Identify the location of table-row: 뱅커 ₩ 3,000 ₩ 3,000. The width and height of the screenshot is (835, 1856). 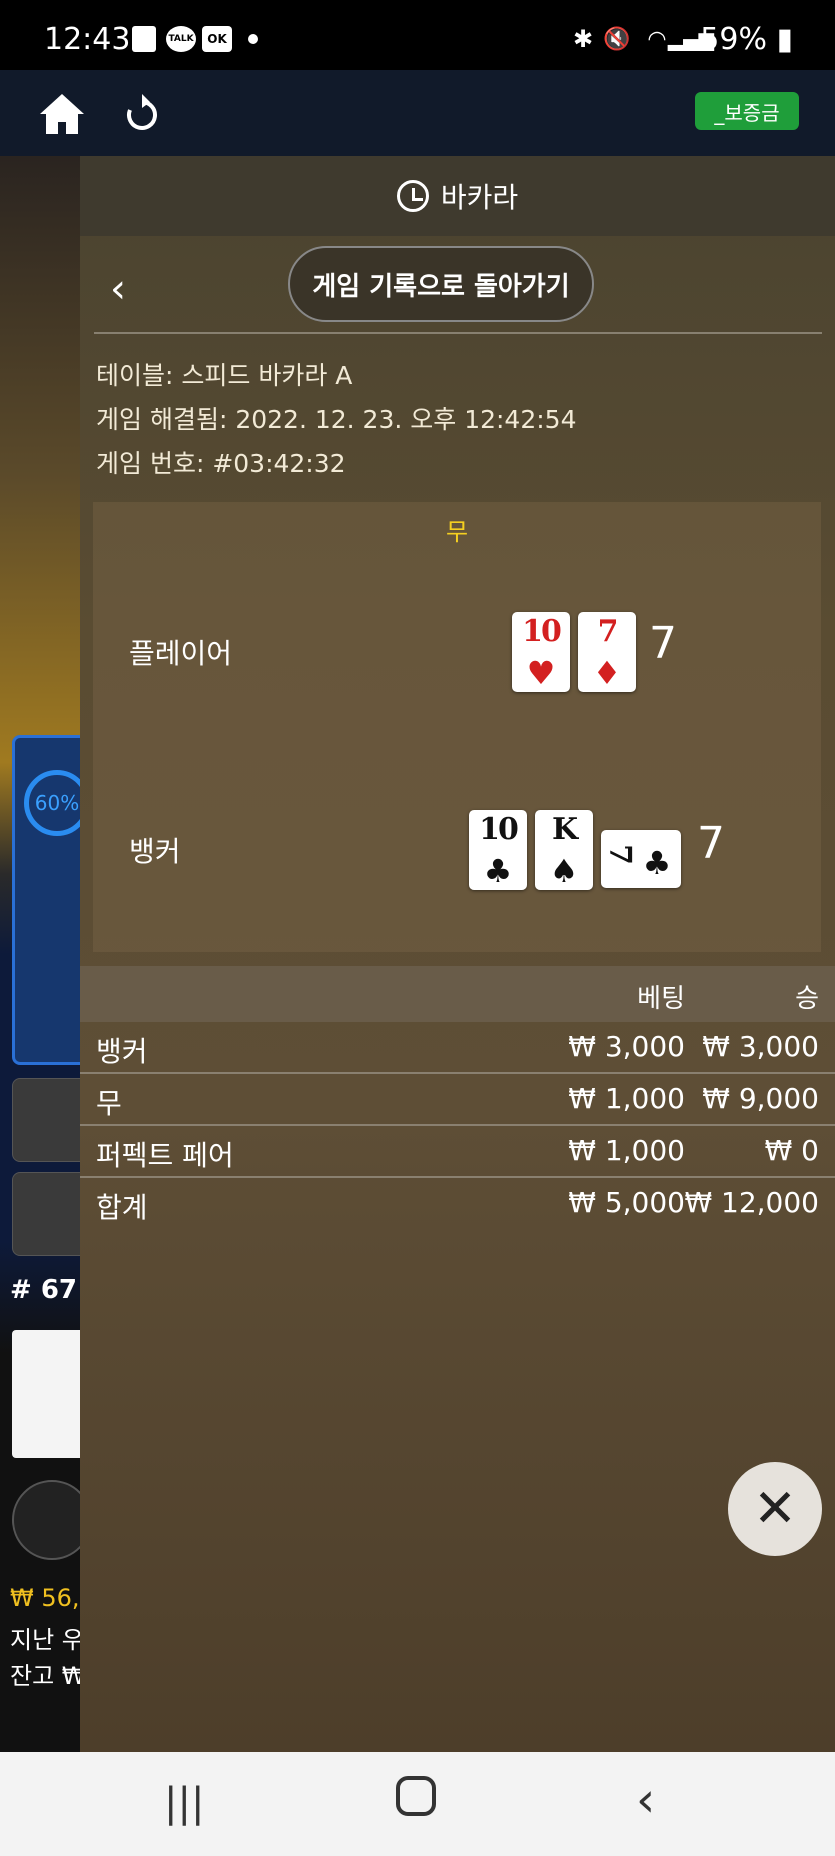
(457, 1048).